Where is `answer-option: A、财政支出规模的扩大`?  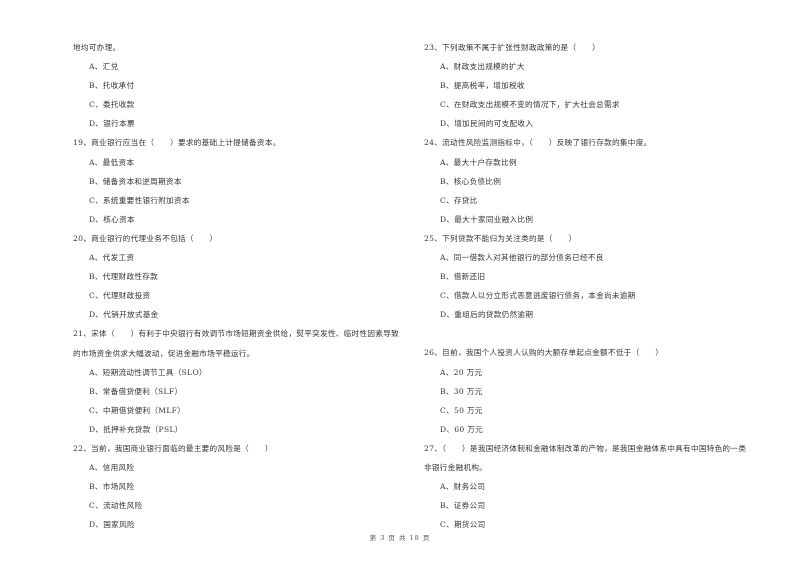
answer-option: A、财政支出规模的扩大 is located at coordinates (482, 67).